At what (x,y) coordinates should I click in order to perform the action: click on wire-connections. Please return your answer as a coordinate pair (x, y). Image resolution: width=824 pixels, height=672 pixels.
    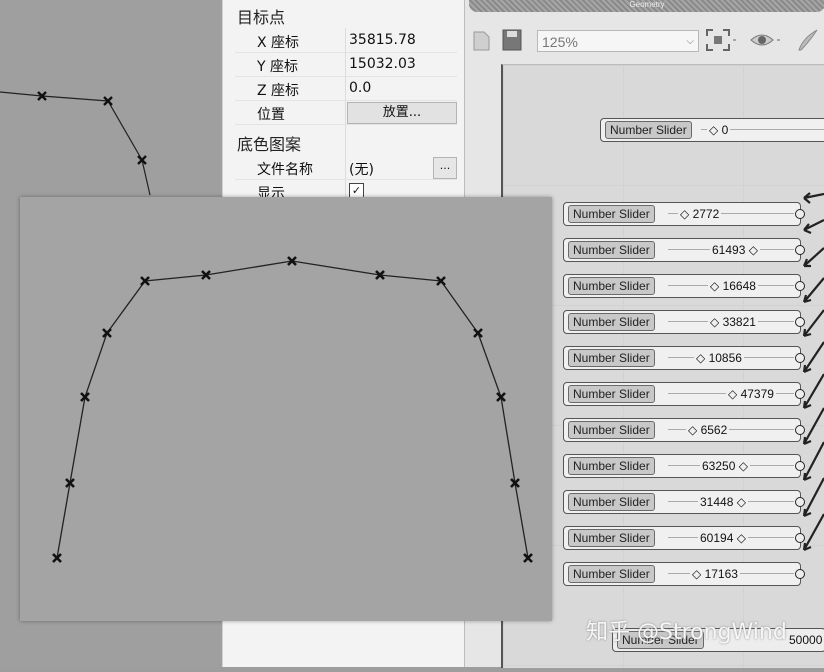
    Looking at the image, I should click on (813, 372).